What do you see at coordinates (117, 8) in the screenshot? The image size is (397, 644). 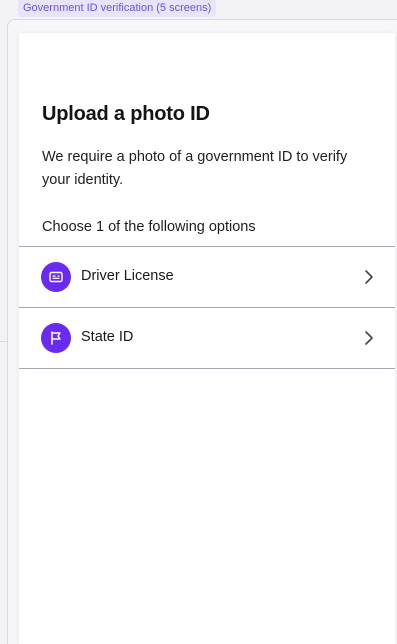 I see `flow-label: Government ID verification (5 screens)` at bounding box center [117, 8].